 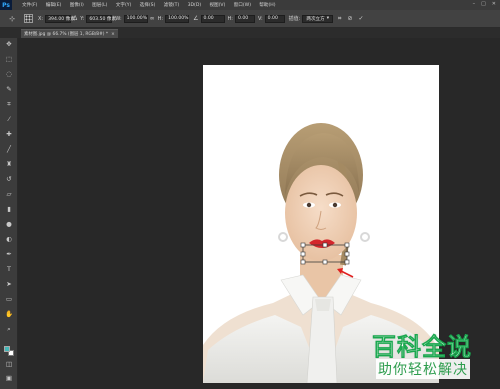 I want to click on path-select-icon: ➤, so click(x=9, y=284).